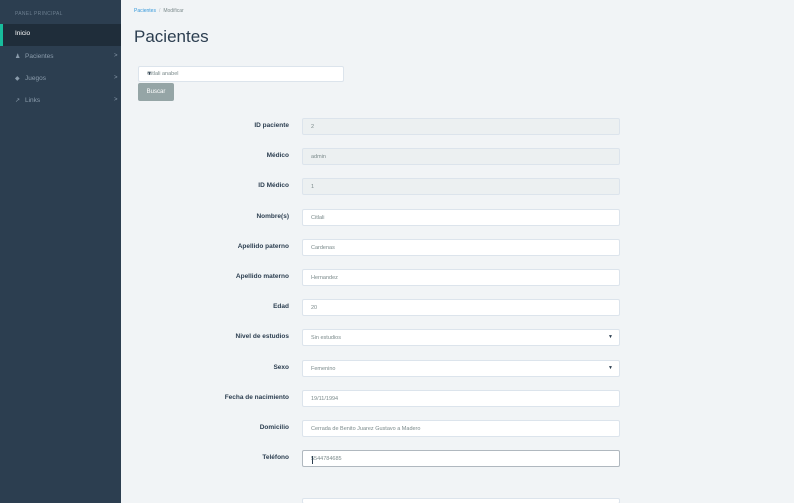 Image resolution: width=794 pixels, height=503 pixels. I want to click on text-field: Cardenas, so click(461, 247).